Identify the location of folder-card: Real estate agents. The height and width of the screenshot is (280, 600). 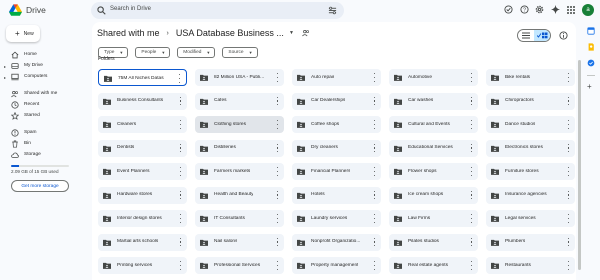
(433, 265).